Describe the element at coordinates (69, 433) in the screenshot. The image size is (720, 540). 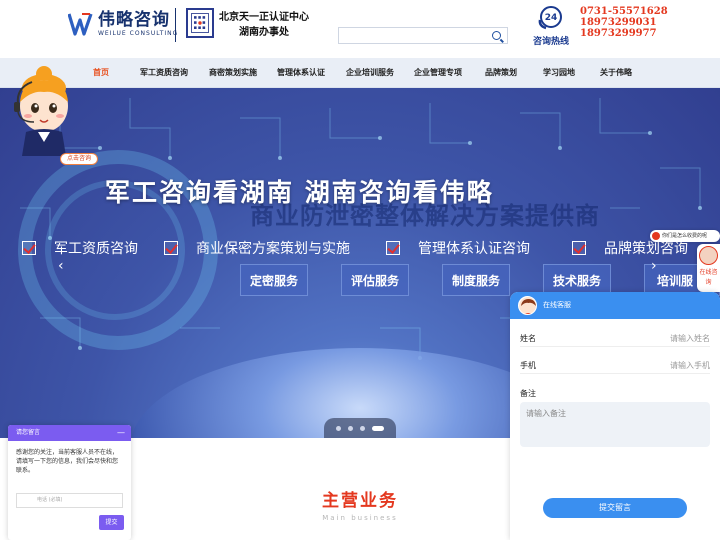
I see `leave-message-header: 请您留言 —` at that location.